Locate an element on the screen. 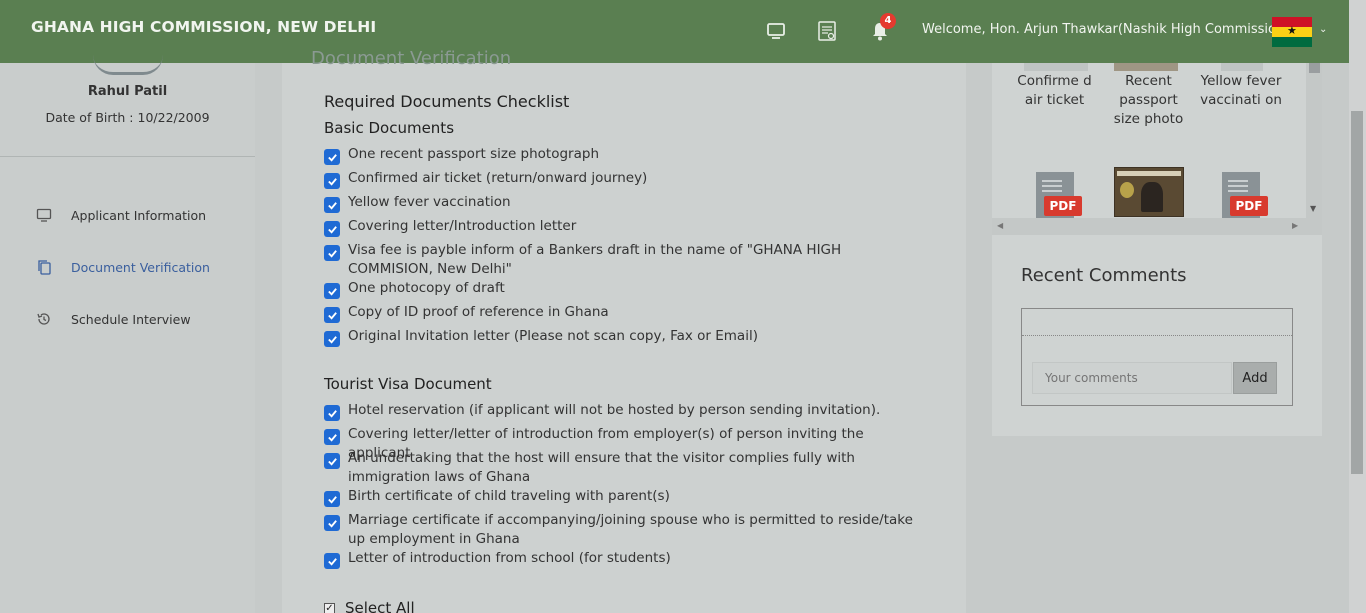 The image size is (1366, 613). document-list-icon is located at coordinates (827, 31).